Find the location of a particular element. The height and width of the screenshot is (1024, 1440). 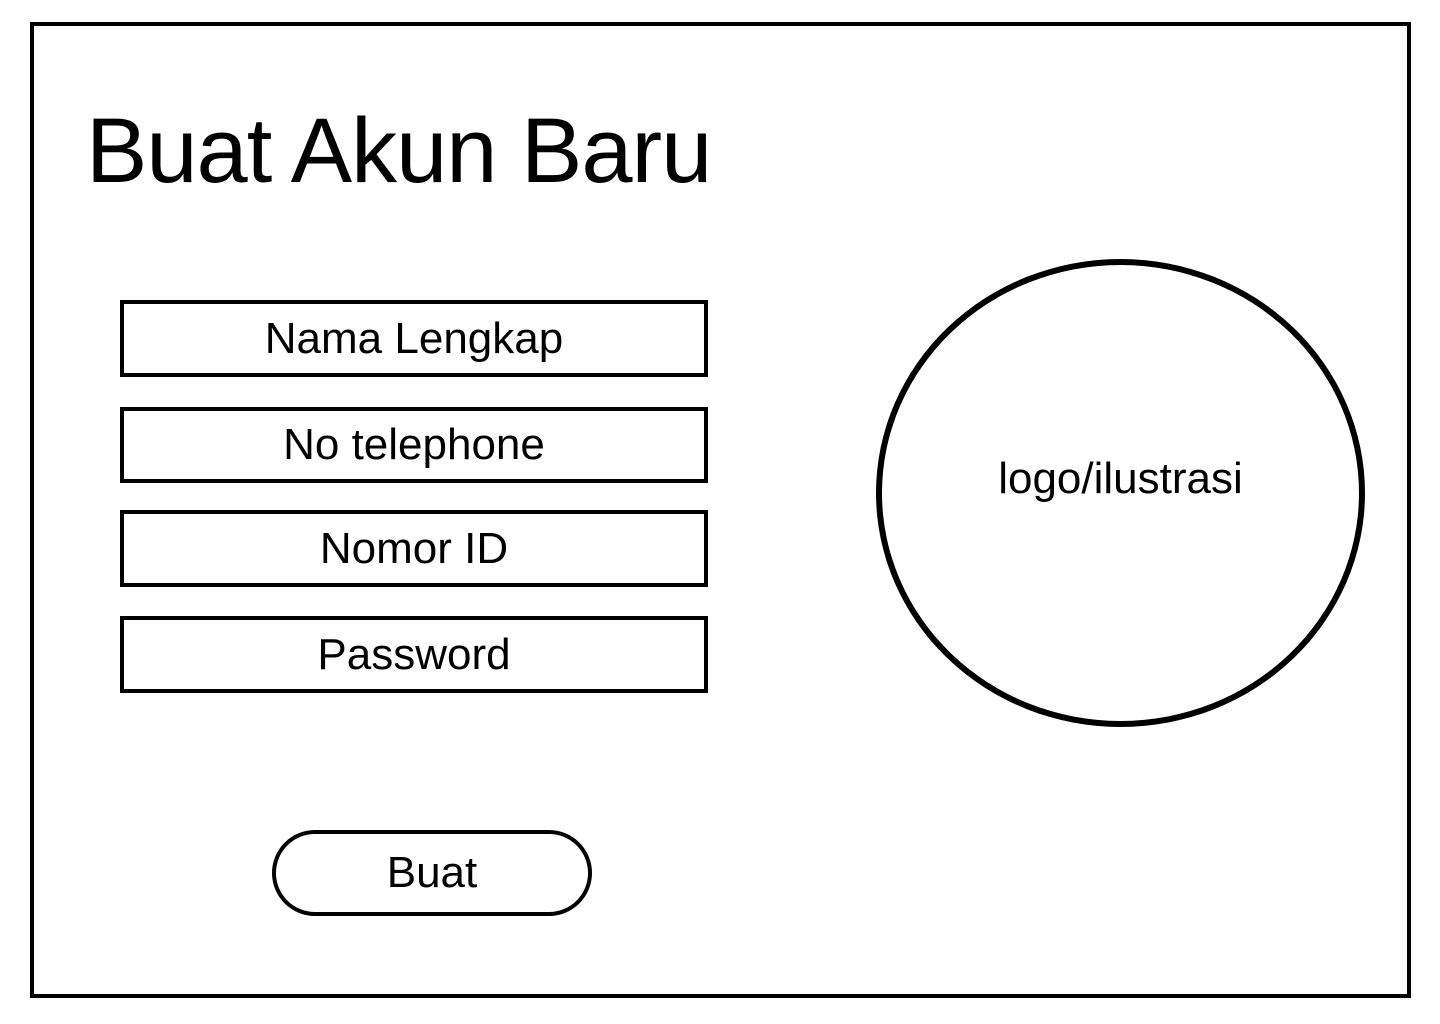

id-number-field-label: Nomor ID is located at coordinates (414, 548).